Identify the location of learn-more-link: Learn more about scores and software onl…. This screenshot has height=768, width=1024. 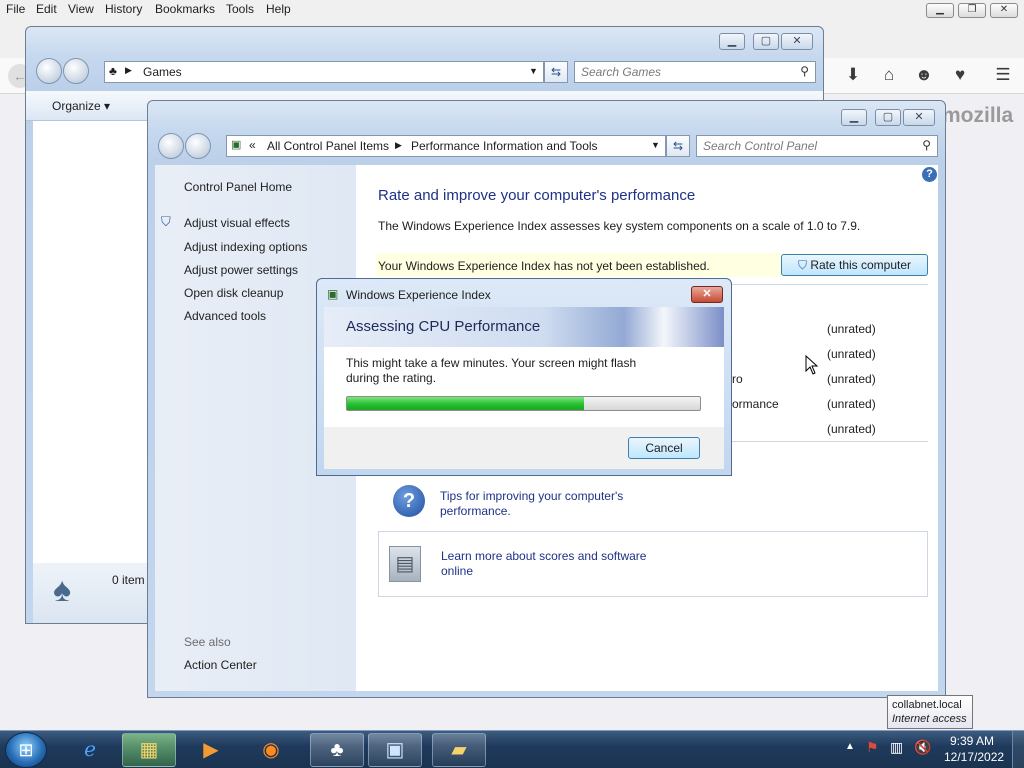
(551, 564).